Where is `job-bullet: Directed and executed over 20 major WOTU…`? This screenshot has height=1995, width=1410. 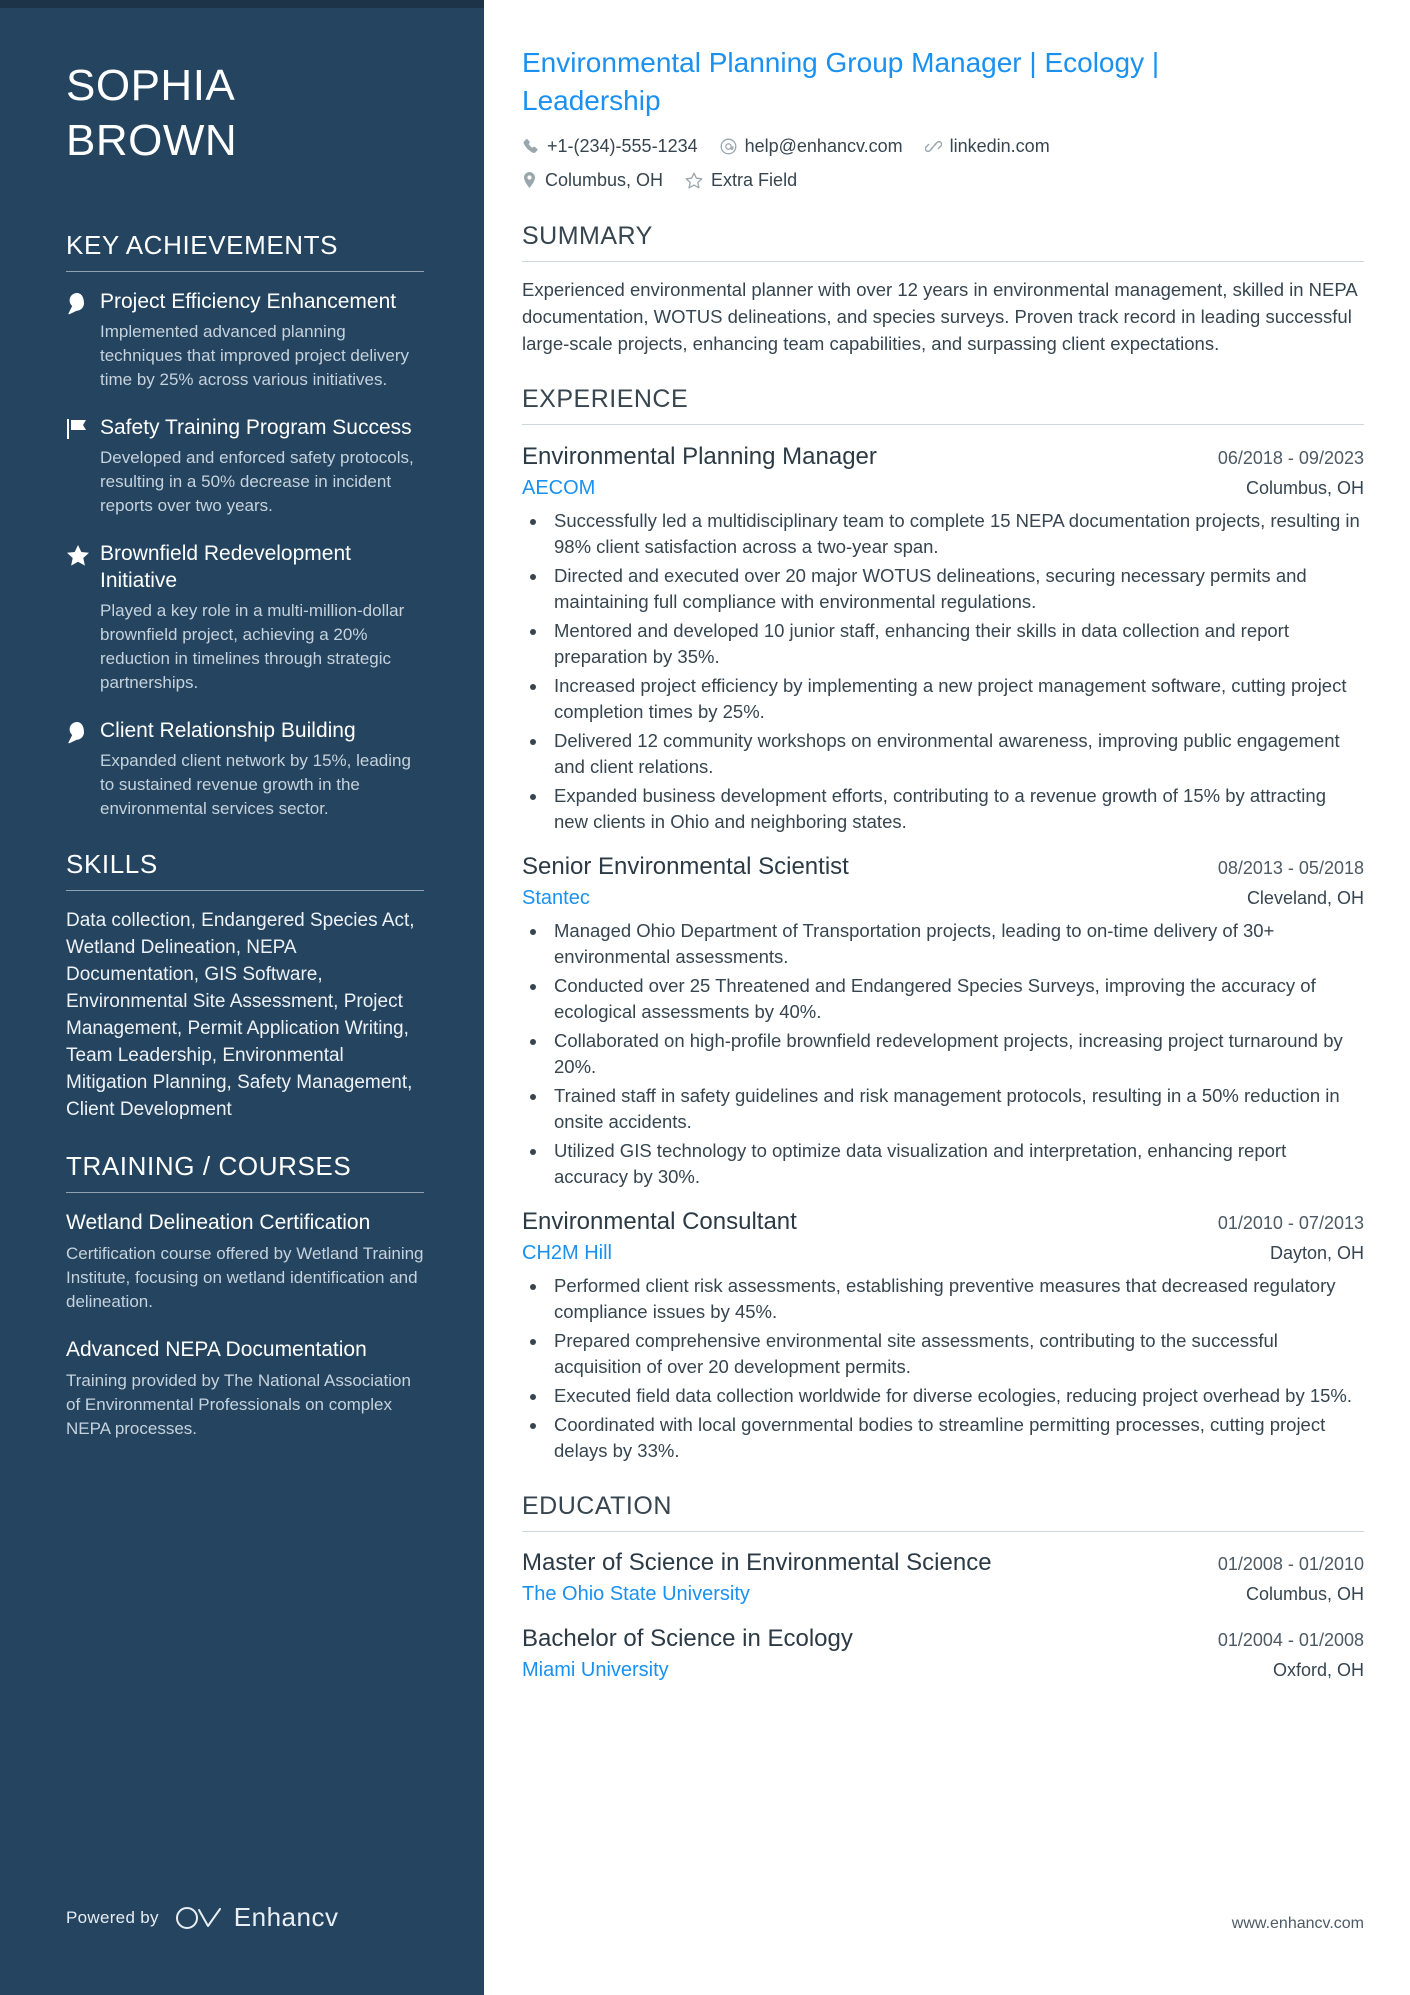 job-bullet: Directed and executed over 20 major WOTU… is located at coordinates (956, 589).